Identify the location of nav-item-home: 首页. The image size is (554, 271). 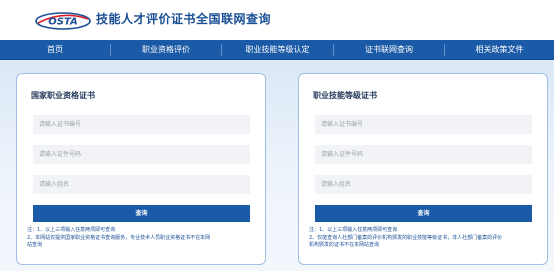
(55, 50).